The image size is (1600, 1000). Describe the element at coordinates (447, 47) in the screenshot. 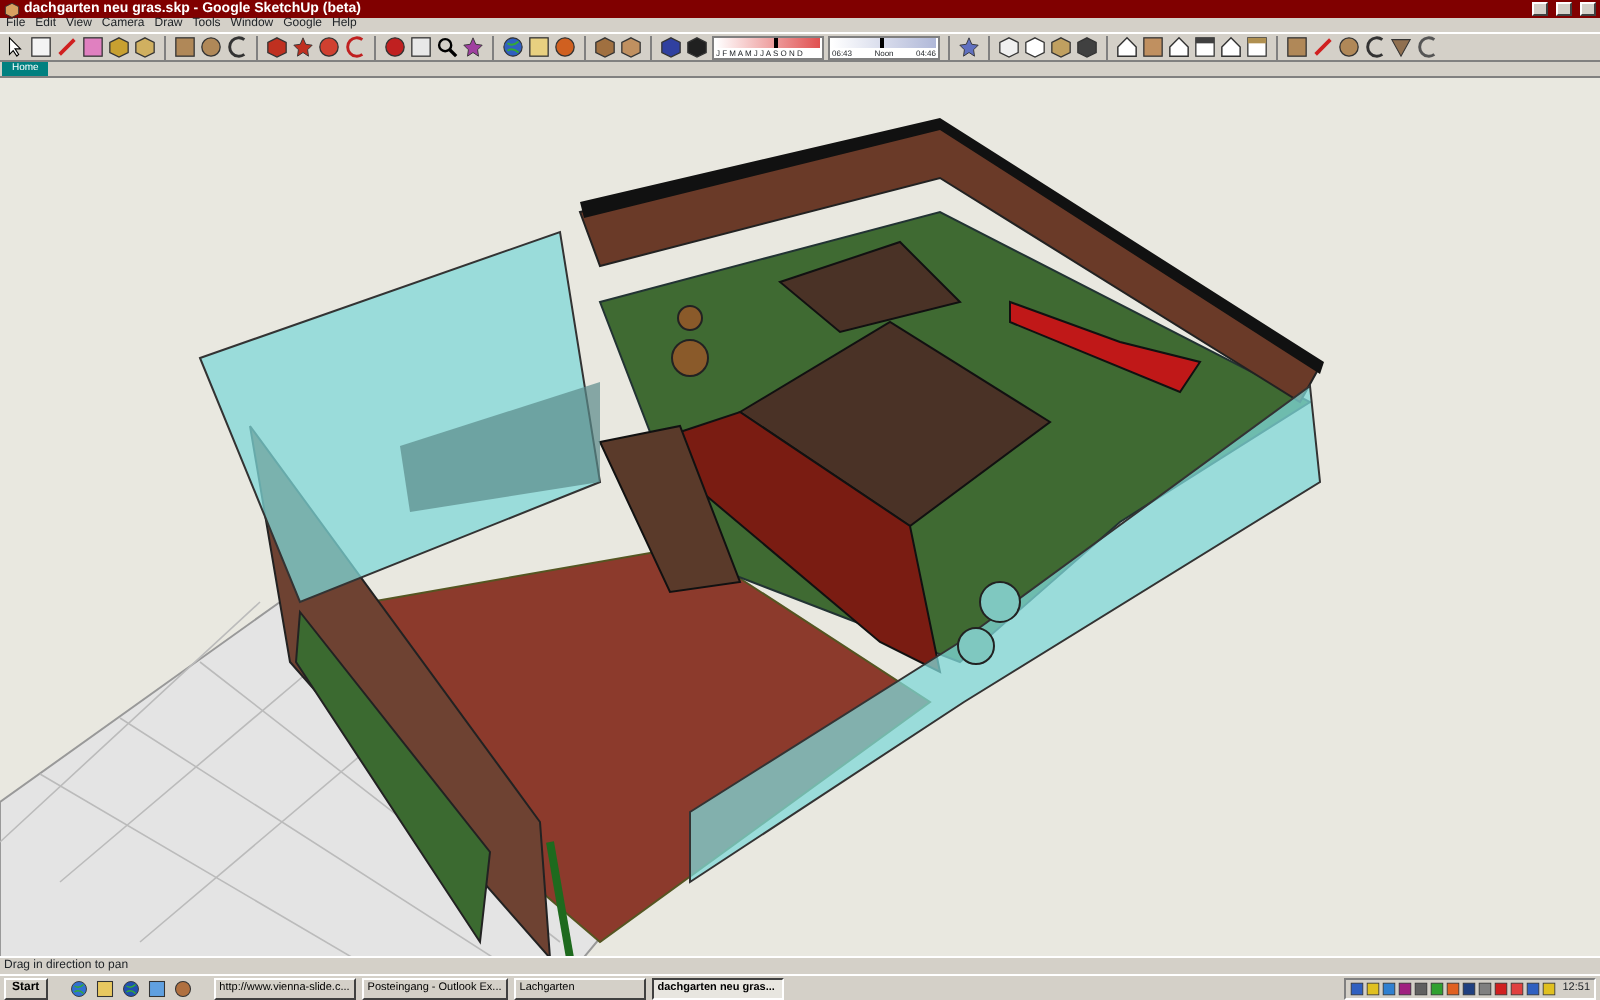

I see `search-icon` at that location.